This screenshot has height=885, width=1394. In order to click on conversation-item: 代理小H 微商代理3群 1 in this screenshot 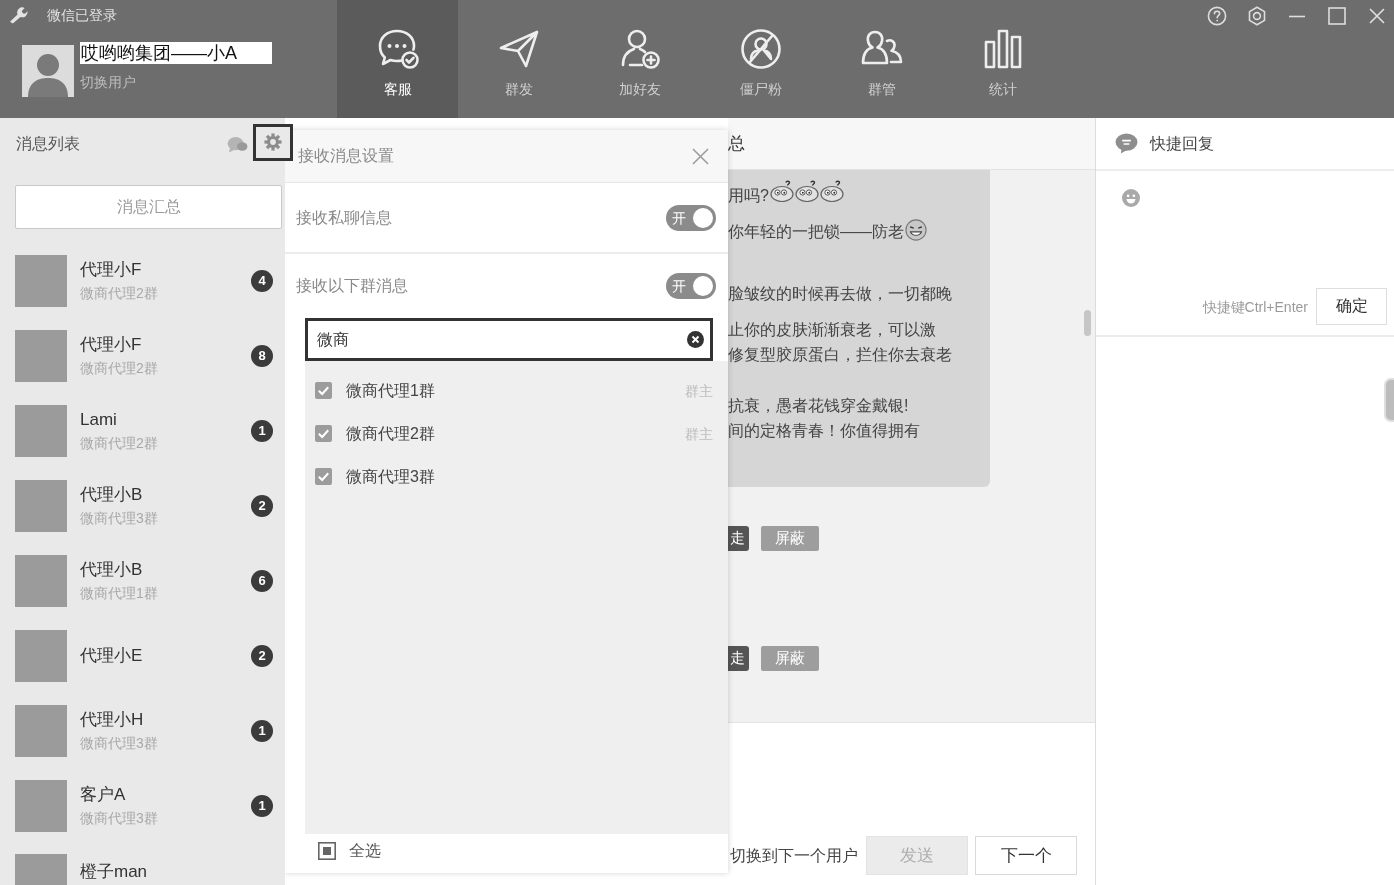, I will do `click(142, 730)`.